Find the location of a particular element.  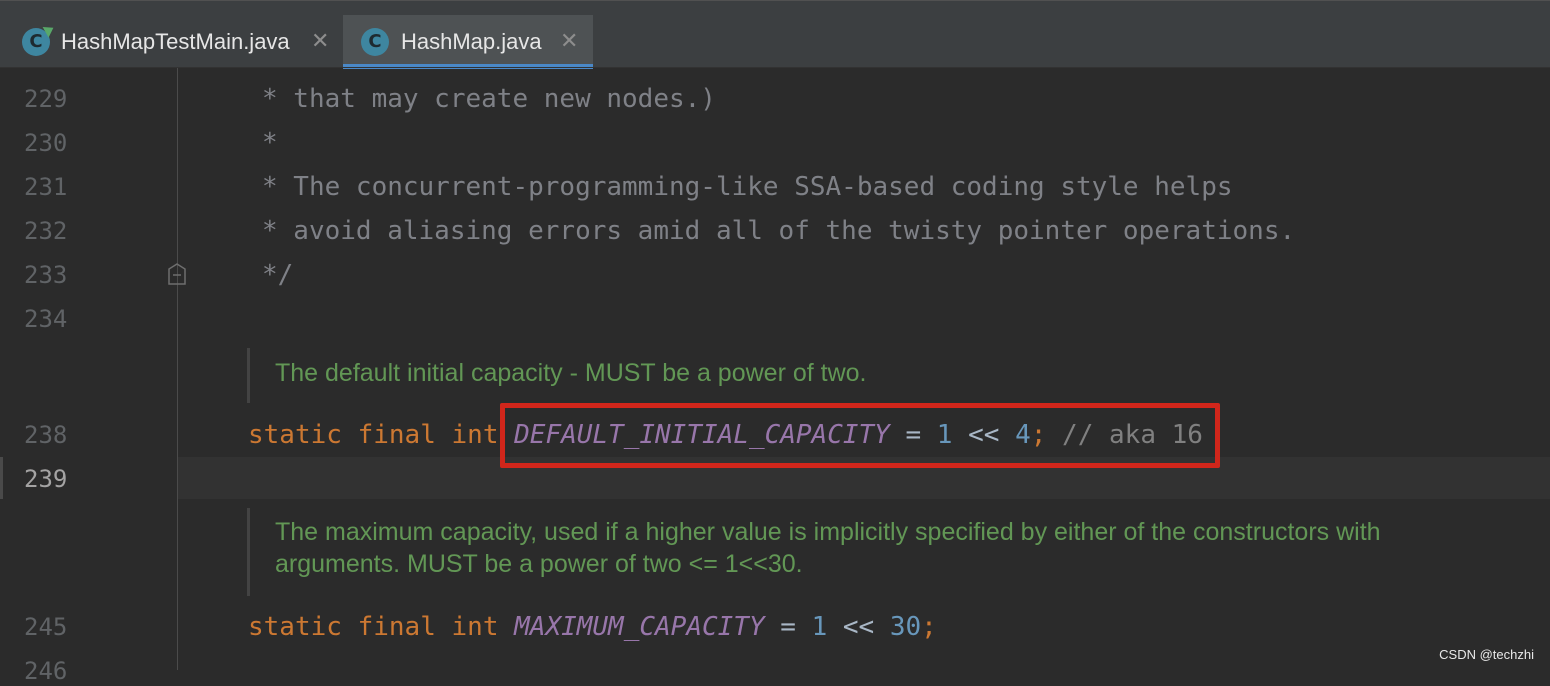

line-number: 229 is located at coordinates (46, 99).